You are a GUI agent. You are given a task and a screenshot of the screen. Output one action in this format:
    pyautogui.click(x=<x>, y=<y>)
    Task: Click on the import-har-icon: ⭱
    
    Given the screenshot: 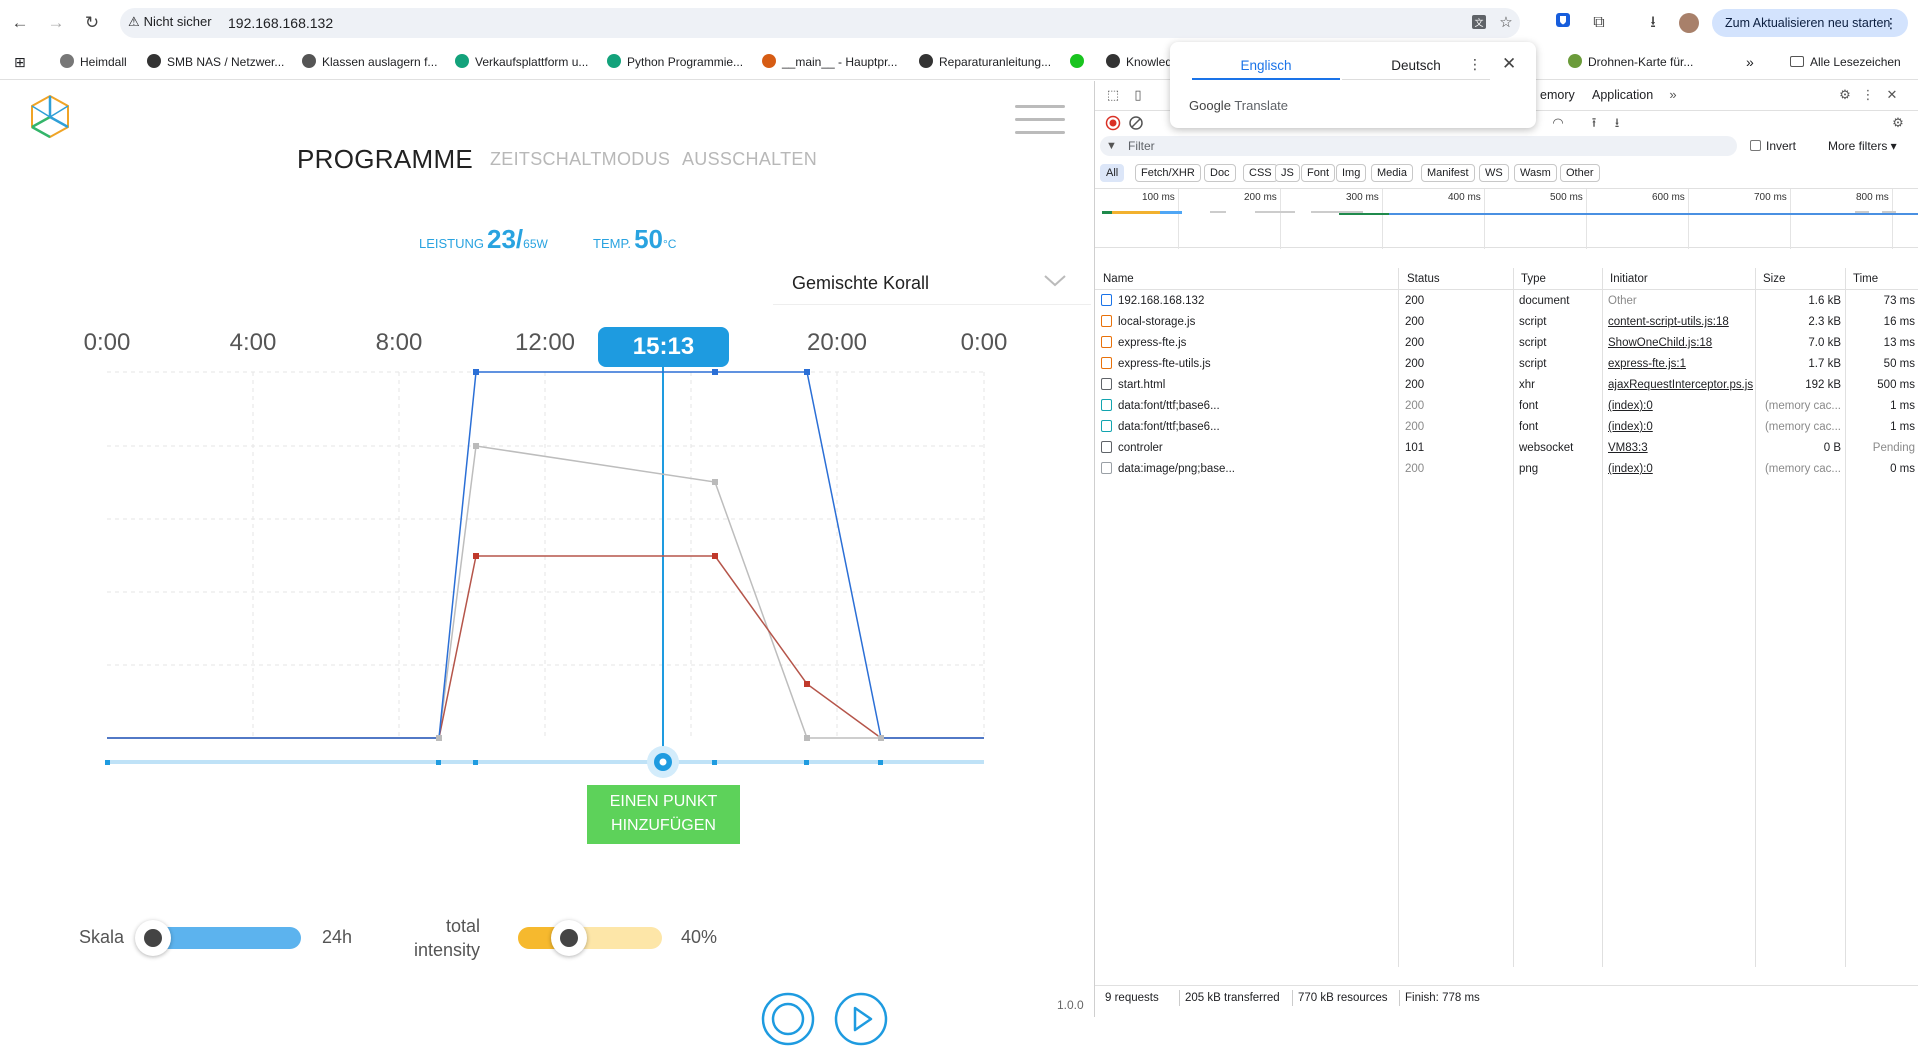 What is the action you would take?
    pyautogui.click(x=1594, y=123)
    